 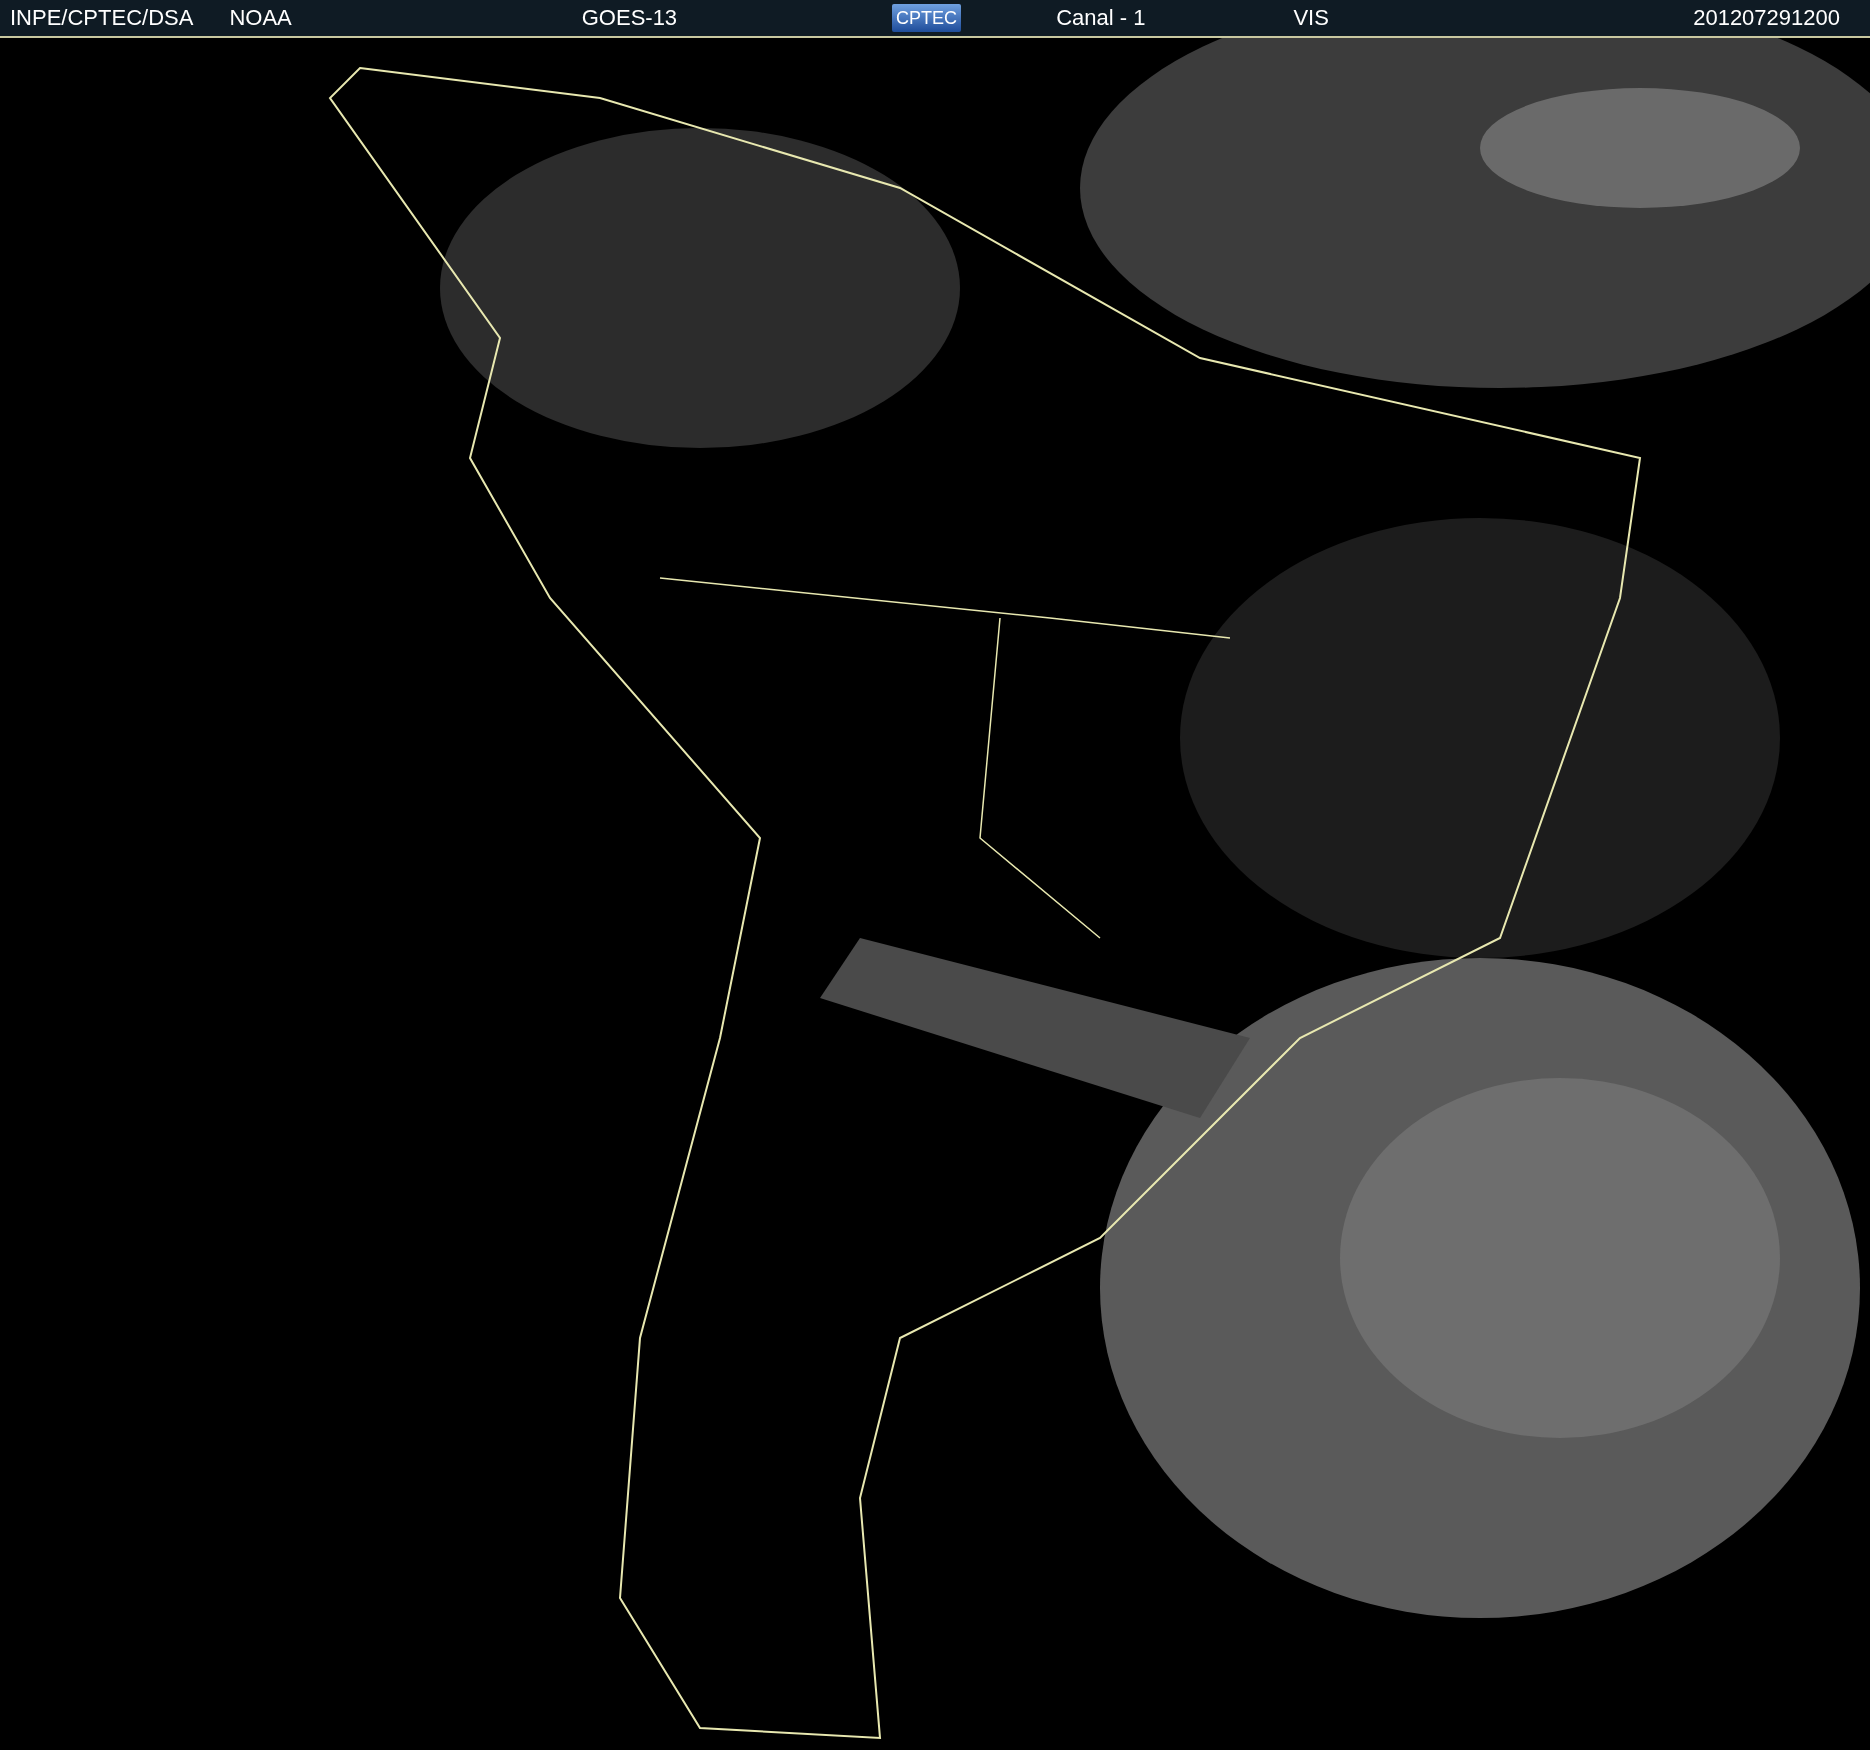 What do you see at coordinates (927, 18) in the screenshot?
I see `logo: CPTEC` at bounding box center [927, 18].